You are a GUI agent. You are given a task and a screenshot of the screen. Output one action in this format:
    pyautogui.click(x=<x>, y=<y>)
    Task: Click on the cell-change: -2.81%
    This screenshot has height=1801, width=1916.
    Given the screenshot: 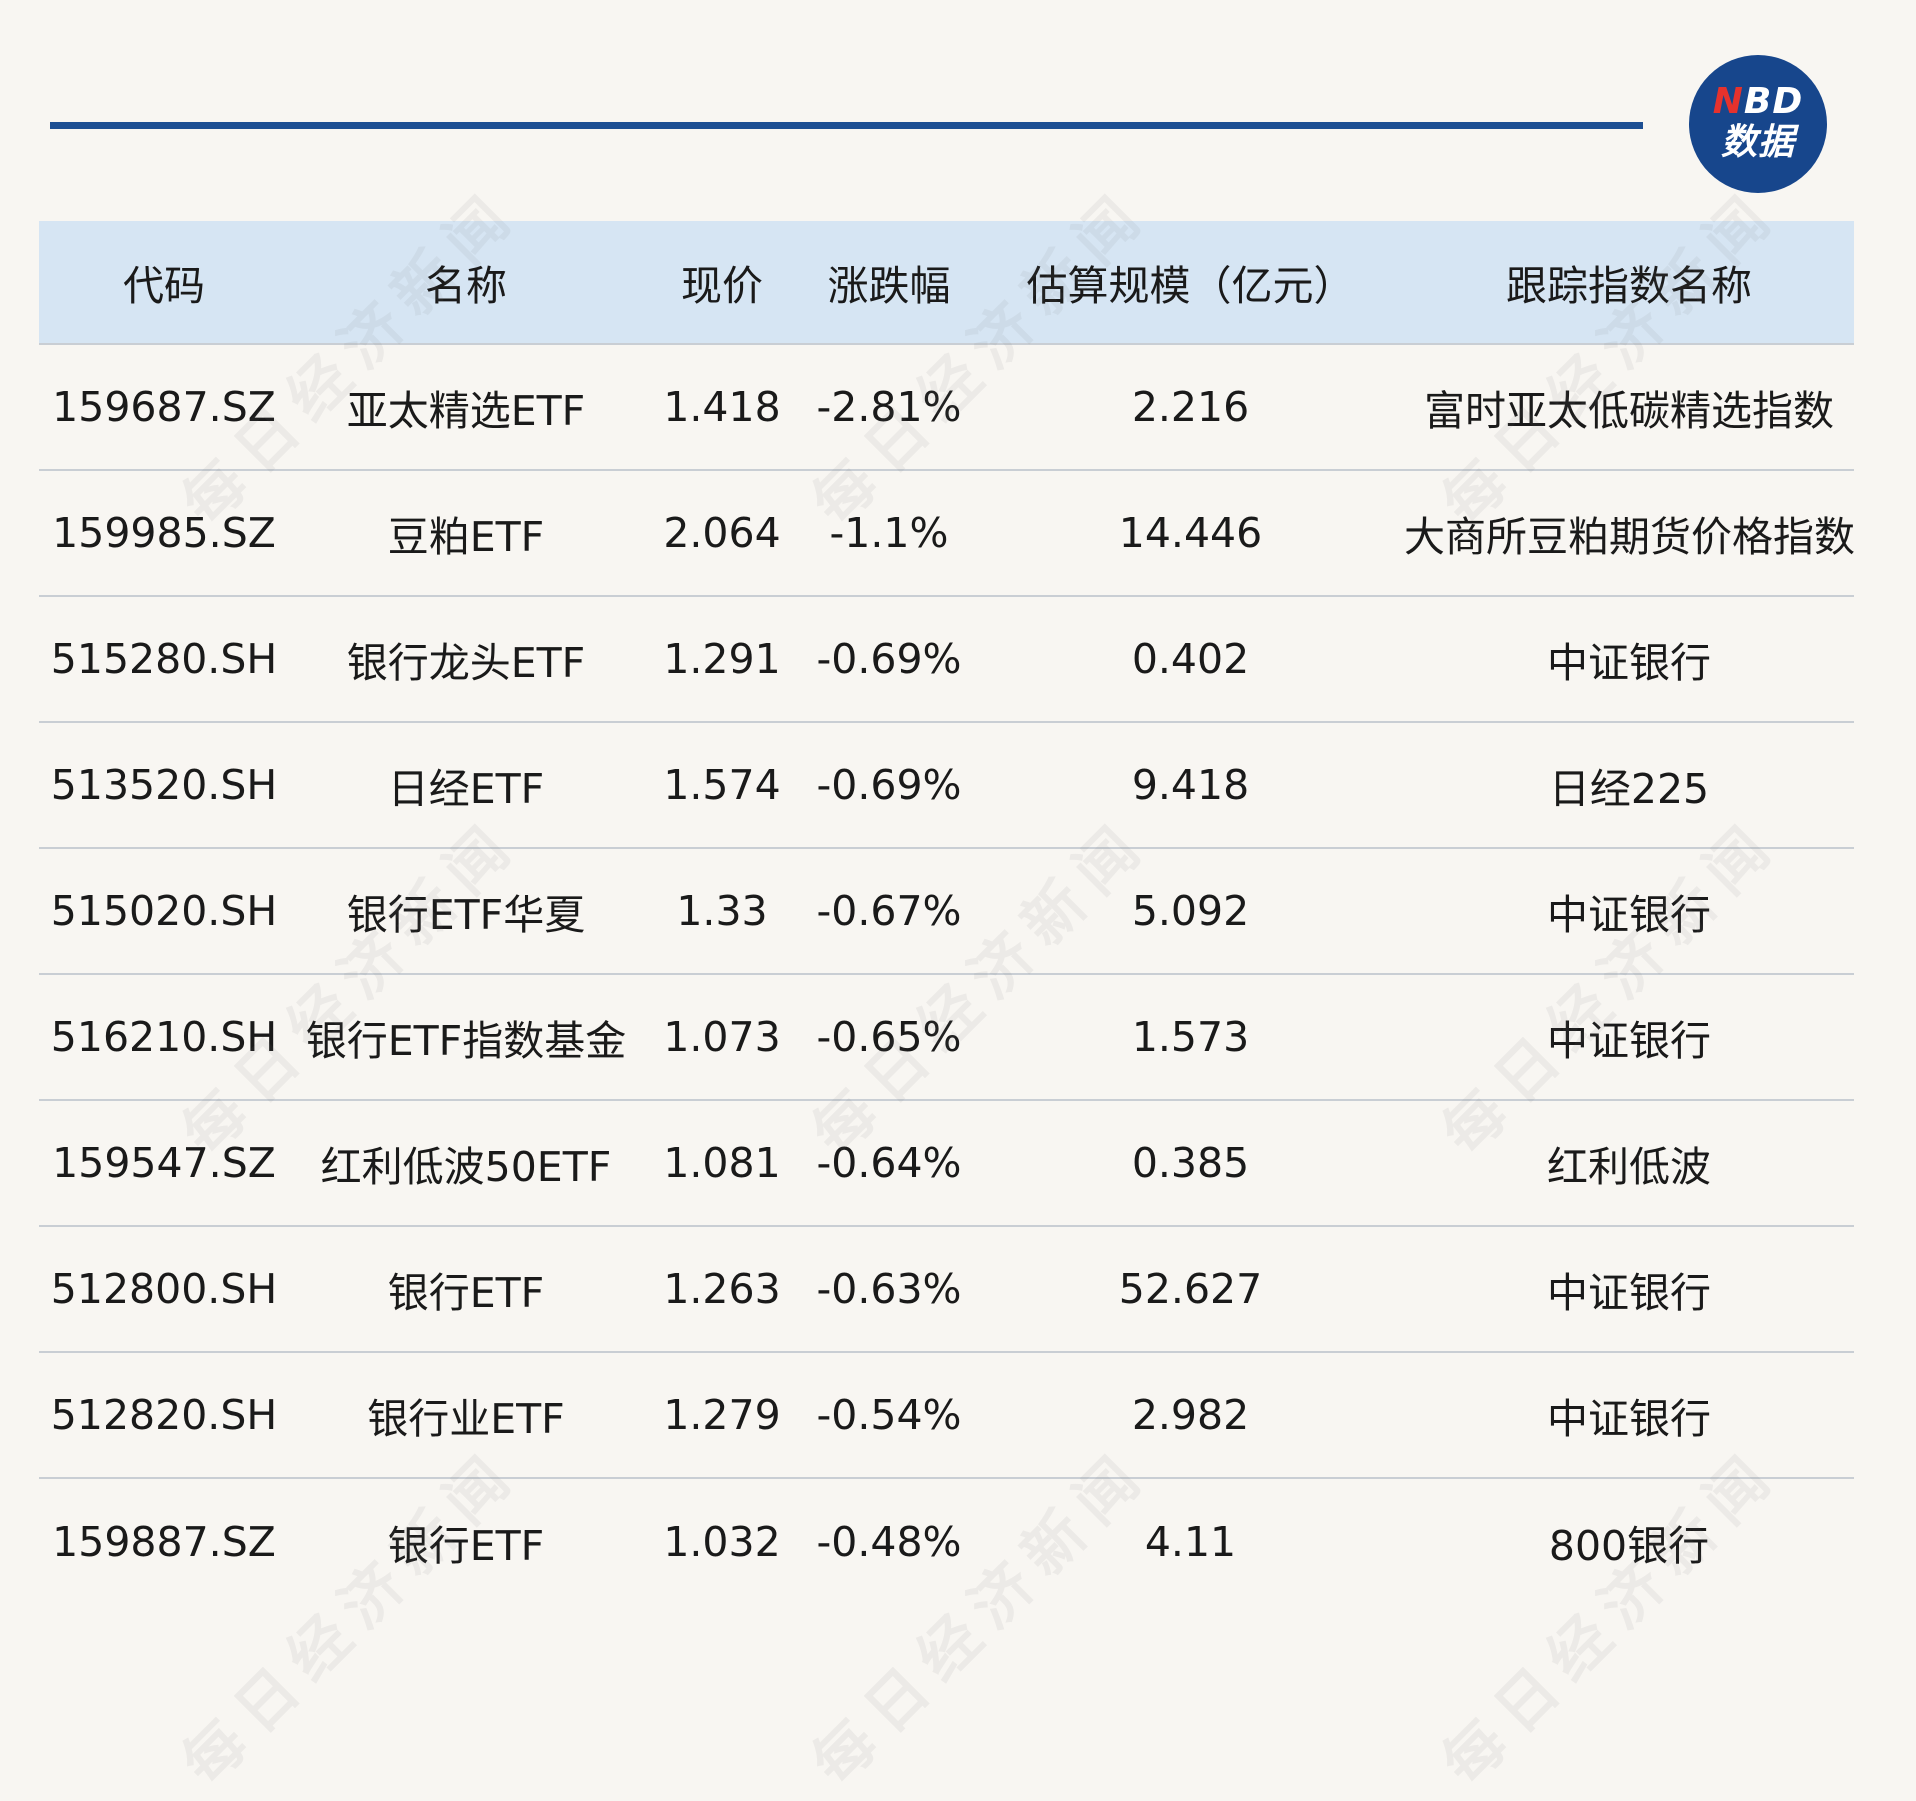 What is the action you would take?
    pyautogui.click(x=889, y=407)
    